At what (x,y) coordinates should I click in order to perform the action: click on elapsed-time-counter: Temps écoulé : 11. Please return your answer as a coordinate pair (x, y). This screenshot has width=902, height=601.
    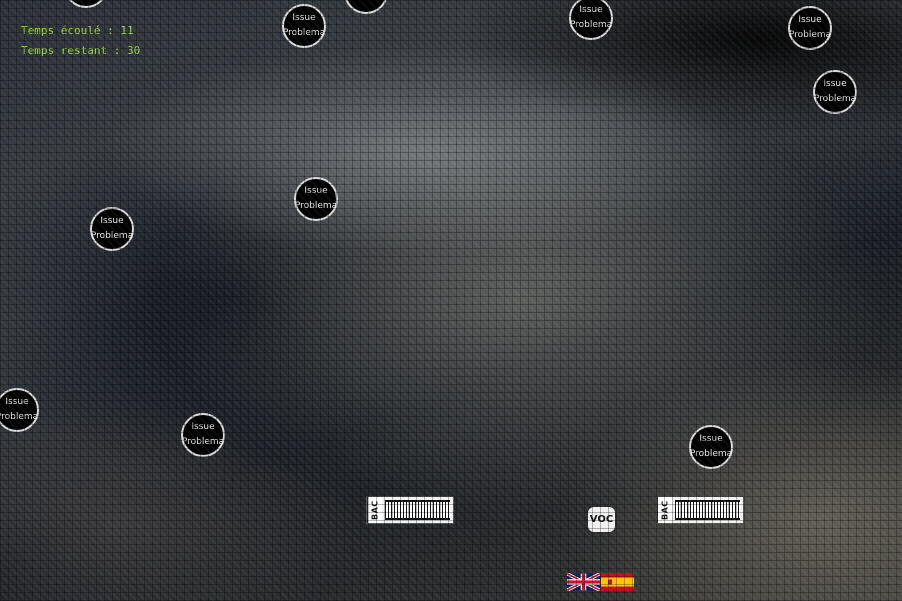
    Looking at the image, I should click on (77, 30).